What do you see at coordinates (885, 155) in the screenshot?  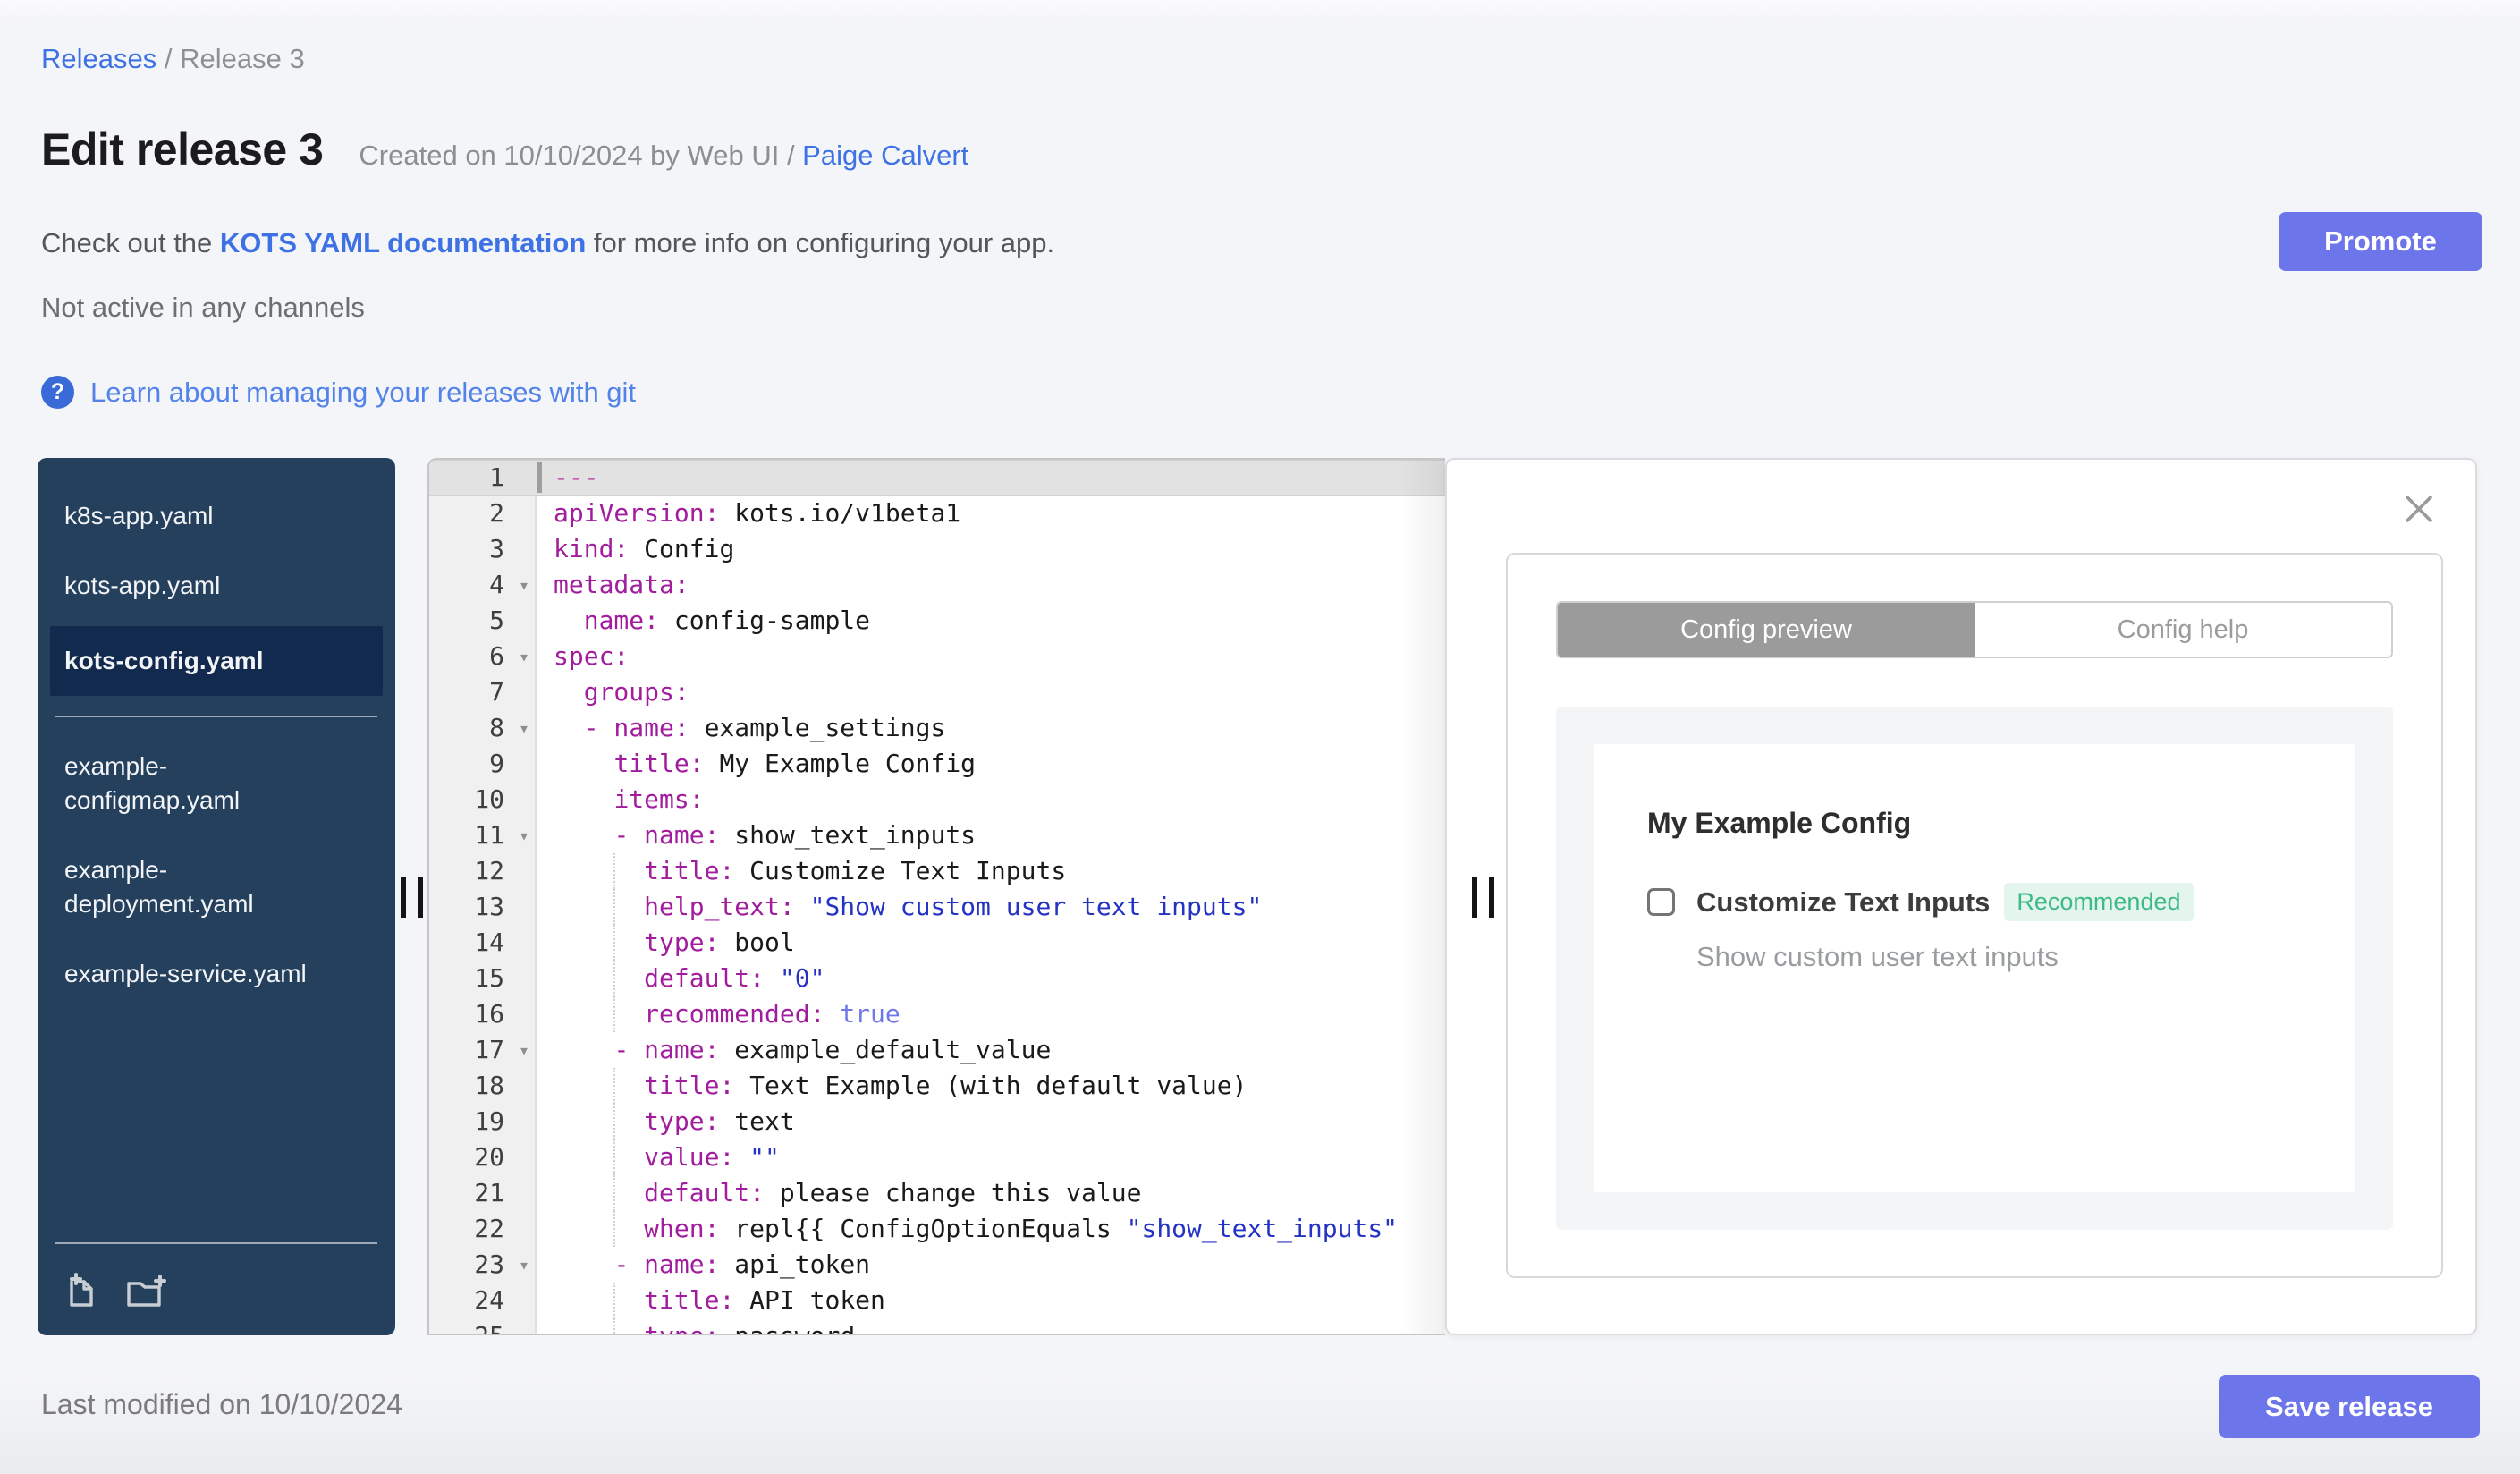 I see `author-link: Paige Calvert` at bounding box center [885, 155].